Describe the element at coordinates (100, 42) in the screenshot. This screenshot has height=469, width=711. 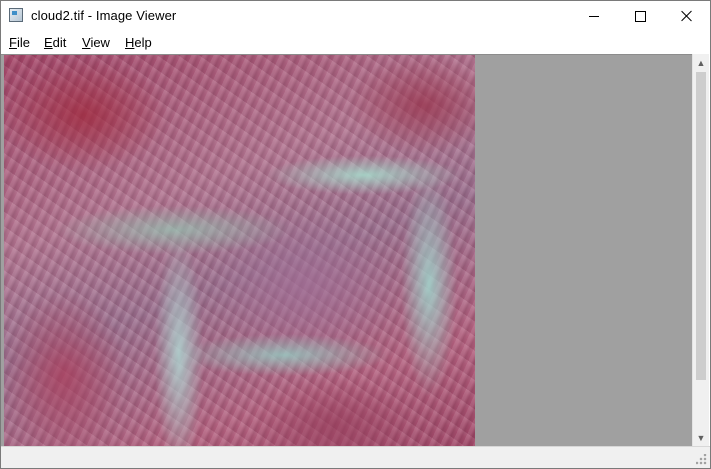
I see `menu-view-label: iew` at that location.